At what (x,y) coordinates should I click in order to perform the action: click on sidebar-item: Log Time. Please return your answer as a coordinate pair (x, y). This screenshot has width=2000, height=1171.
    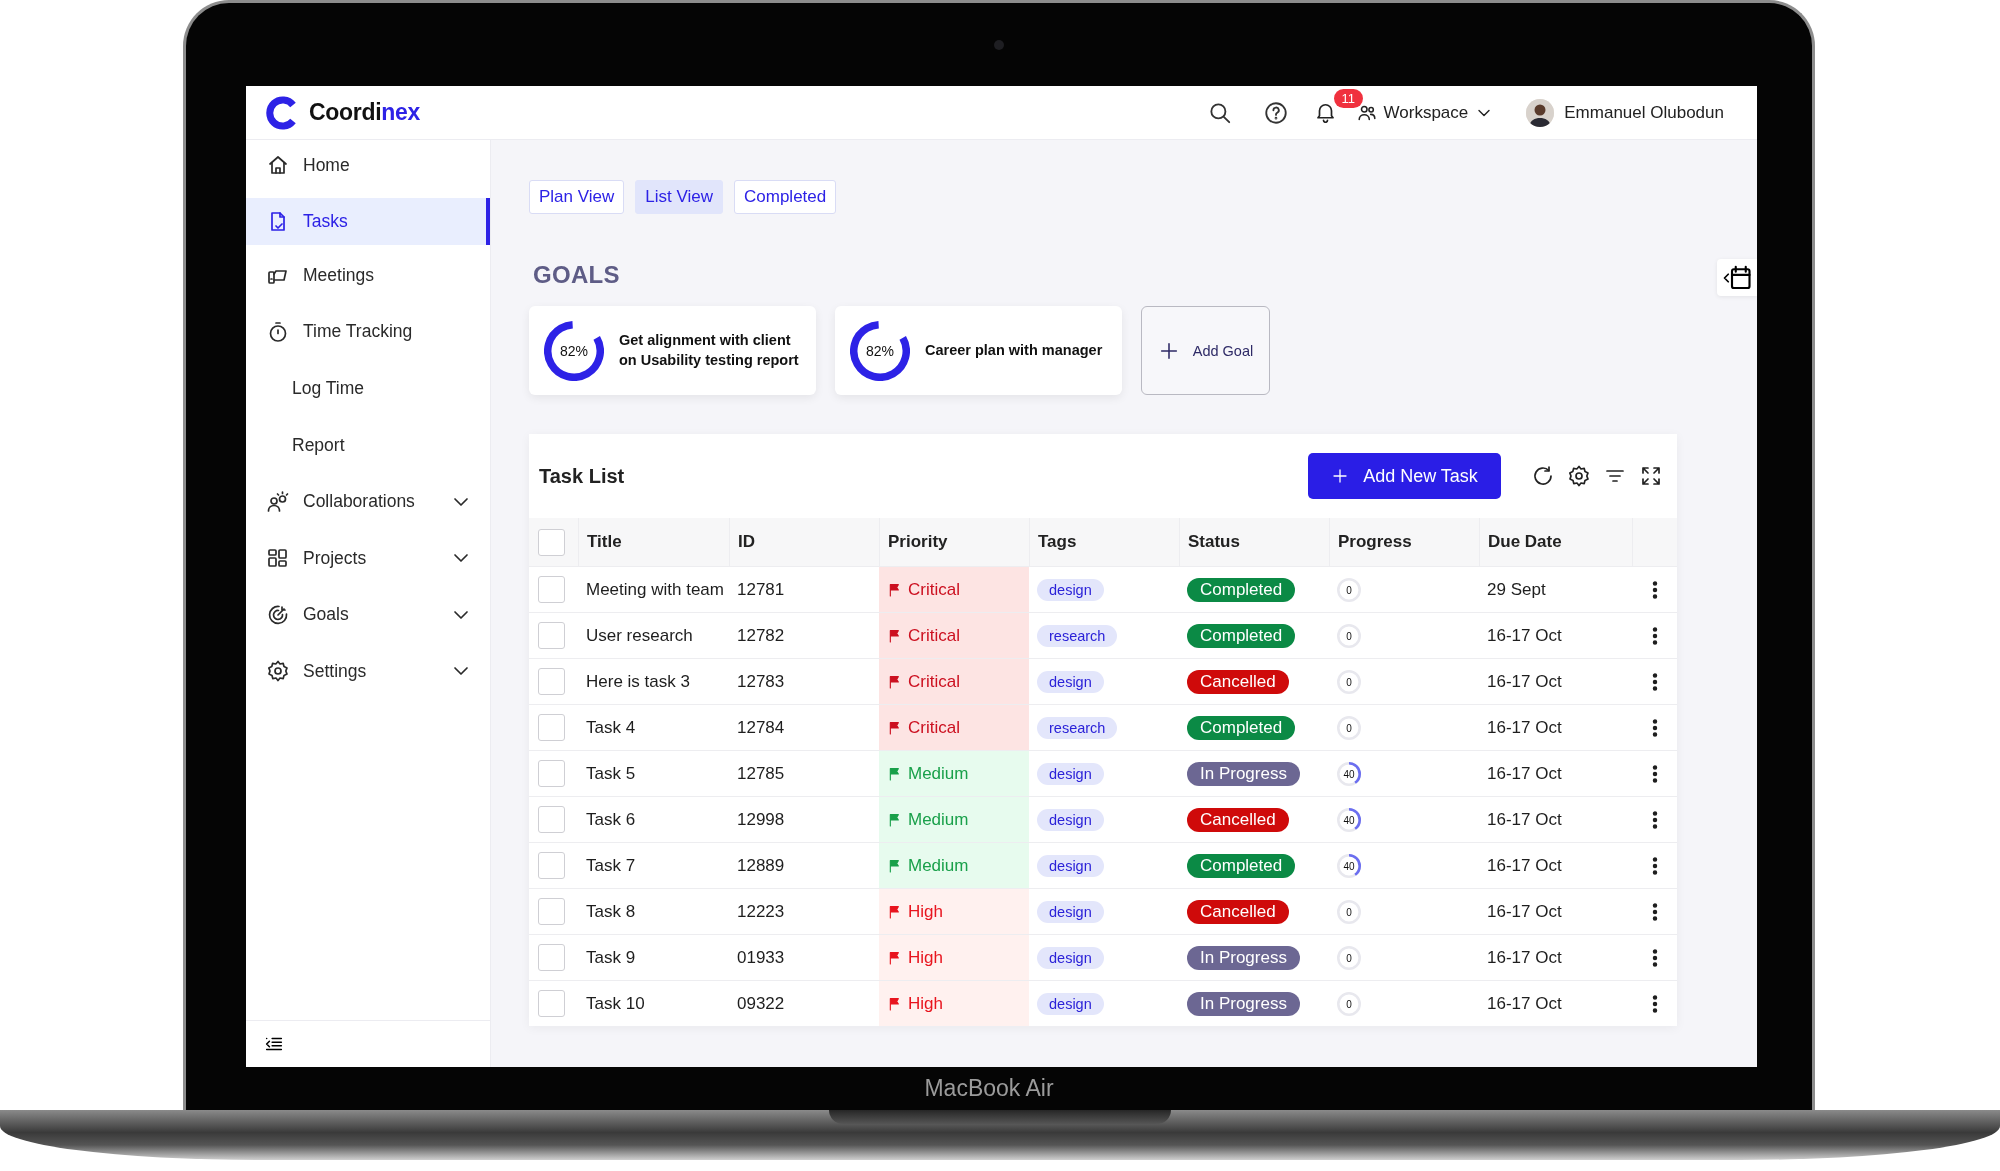
    Looking at the image, I should click on (368, 388).